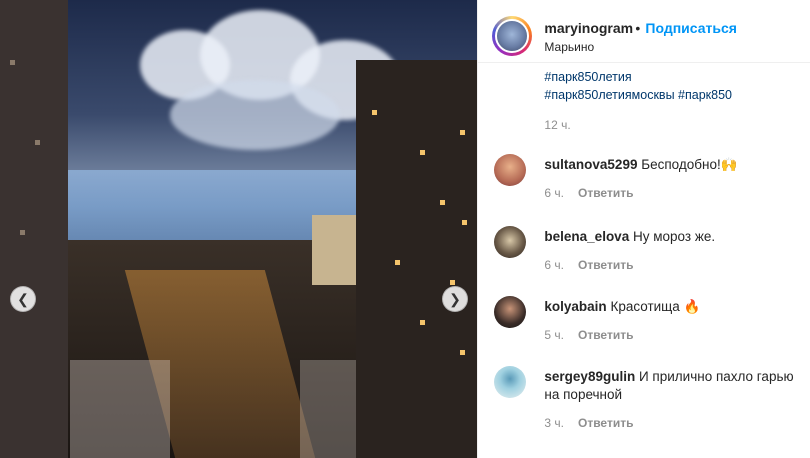 This screenshot has height=458, width=810. What do you see at coordinates (34, 229) in the screenshot?
I see `left-building` at bounding box center [34, 229].